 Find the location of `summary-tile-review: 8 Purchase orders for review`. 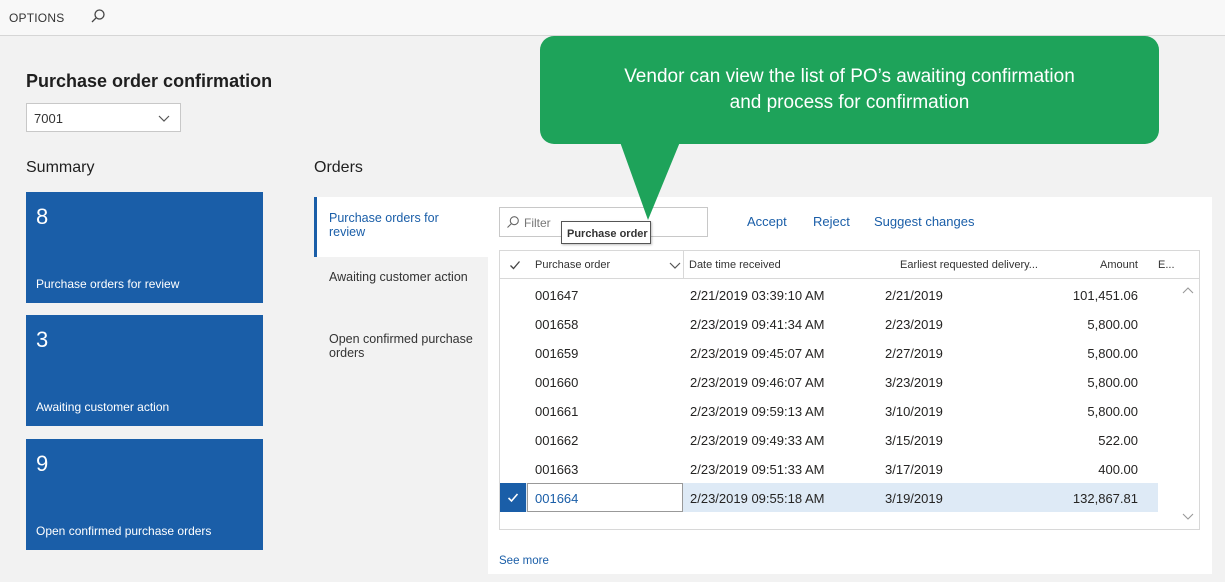

summary-tile-review: 8 Purchase orders for review is located at coordinates (144, 247).